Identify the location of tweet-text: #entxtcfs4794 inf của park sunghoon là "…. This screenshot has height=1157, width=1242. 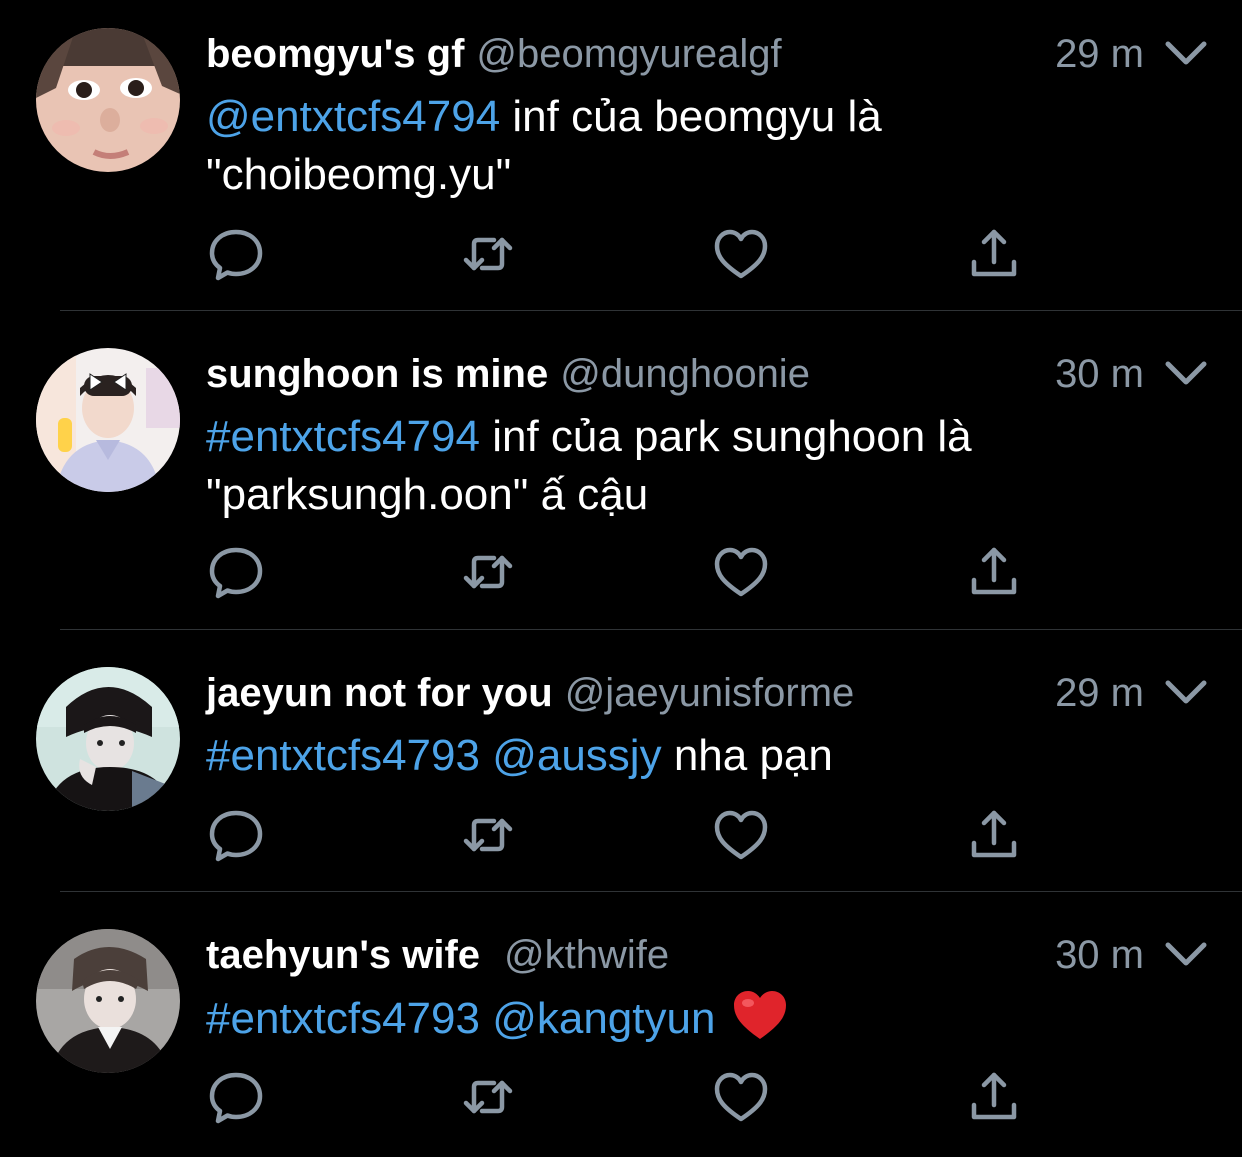
(686, 466).